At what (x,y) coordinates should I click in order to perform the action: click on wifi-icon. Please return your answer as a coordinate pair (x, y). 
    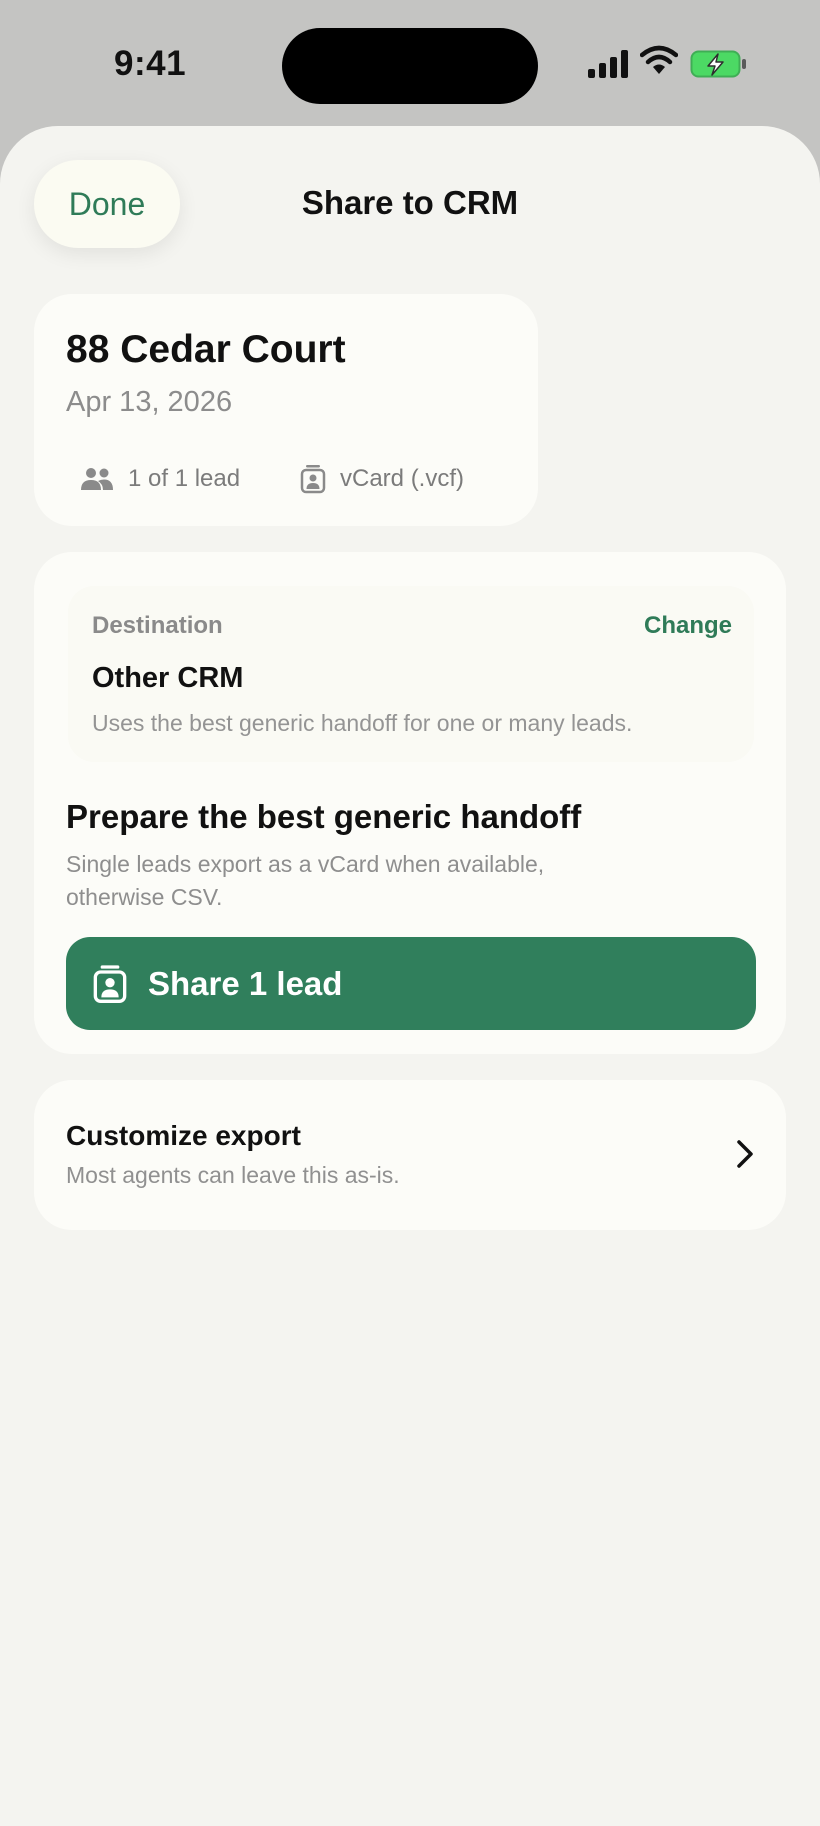
    Looking at the image, I should click on (659, 59).